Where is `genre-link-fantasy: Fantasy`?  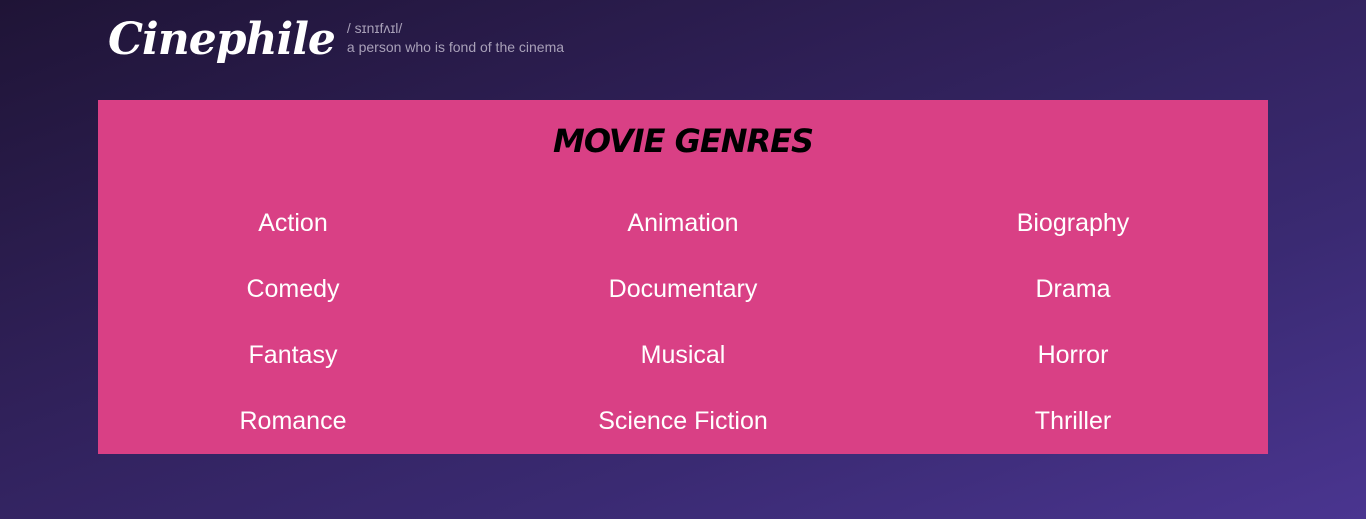
genre-link-fantasy: Fantasy is located at coordinates (293, 365).